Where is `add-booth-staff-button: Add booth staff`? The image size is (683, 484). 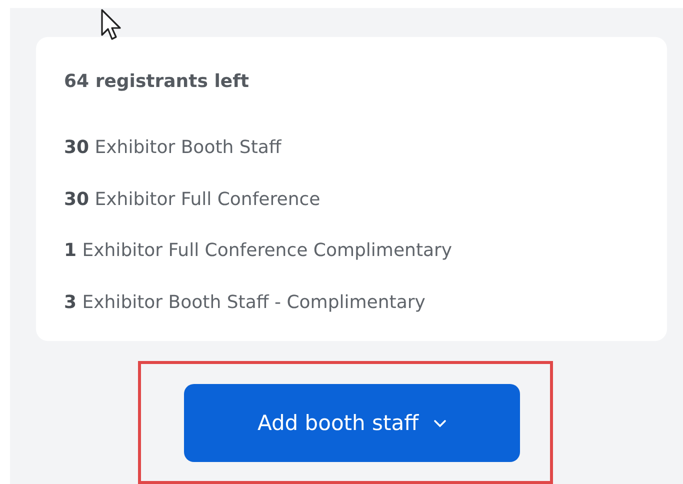 add-booth-staff-button: Add booth staff is located at coordinates (352, 423).